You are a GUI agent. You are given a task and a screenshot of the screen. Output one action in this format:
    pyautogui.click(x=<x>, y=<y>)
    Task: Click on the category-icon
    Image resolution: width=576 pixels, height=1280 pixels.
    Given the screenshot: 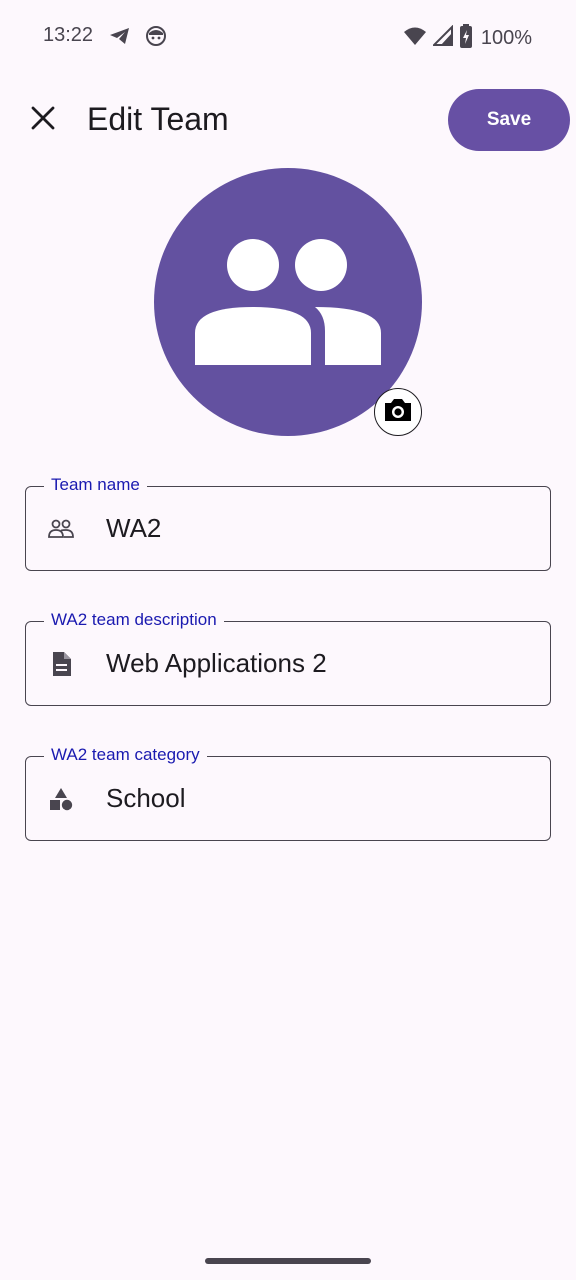 What is the action you would take?
    pyautogui.click(x=61, y=799)
    